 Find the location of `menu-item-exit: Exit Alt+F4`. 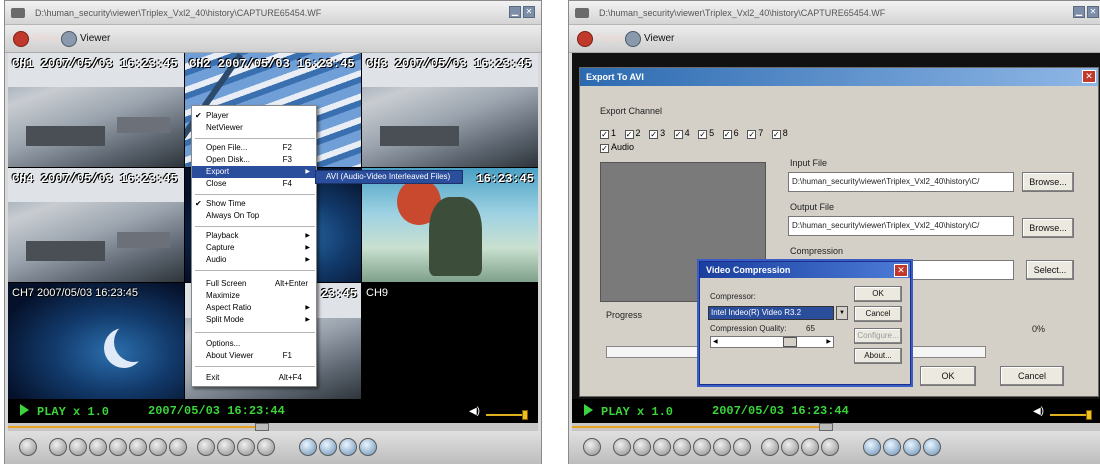

menu-item-exit: Exit Alt+F4 is located at coordinates (254, 378).